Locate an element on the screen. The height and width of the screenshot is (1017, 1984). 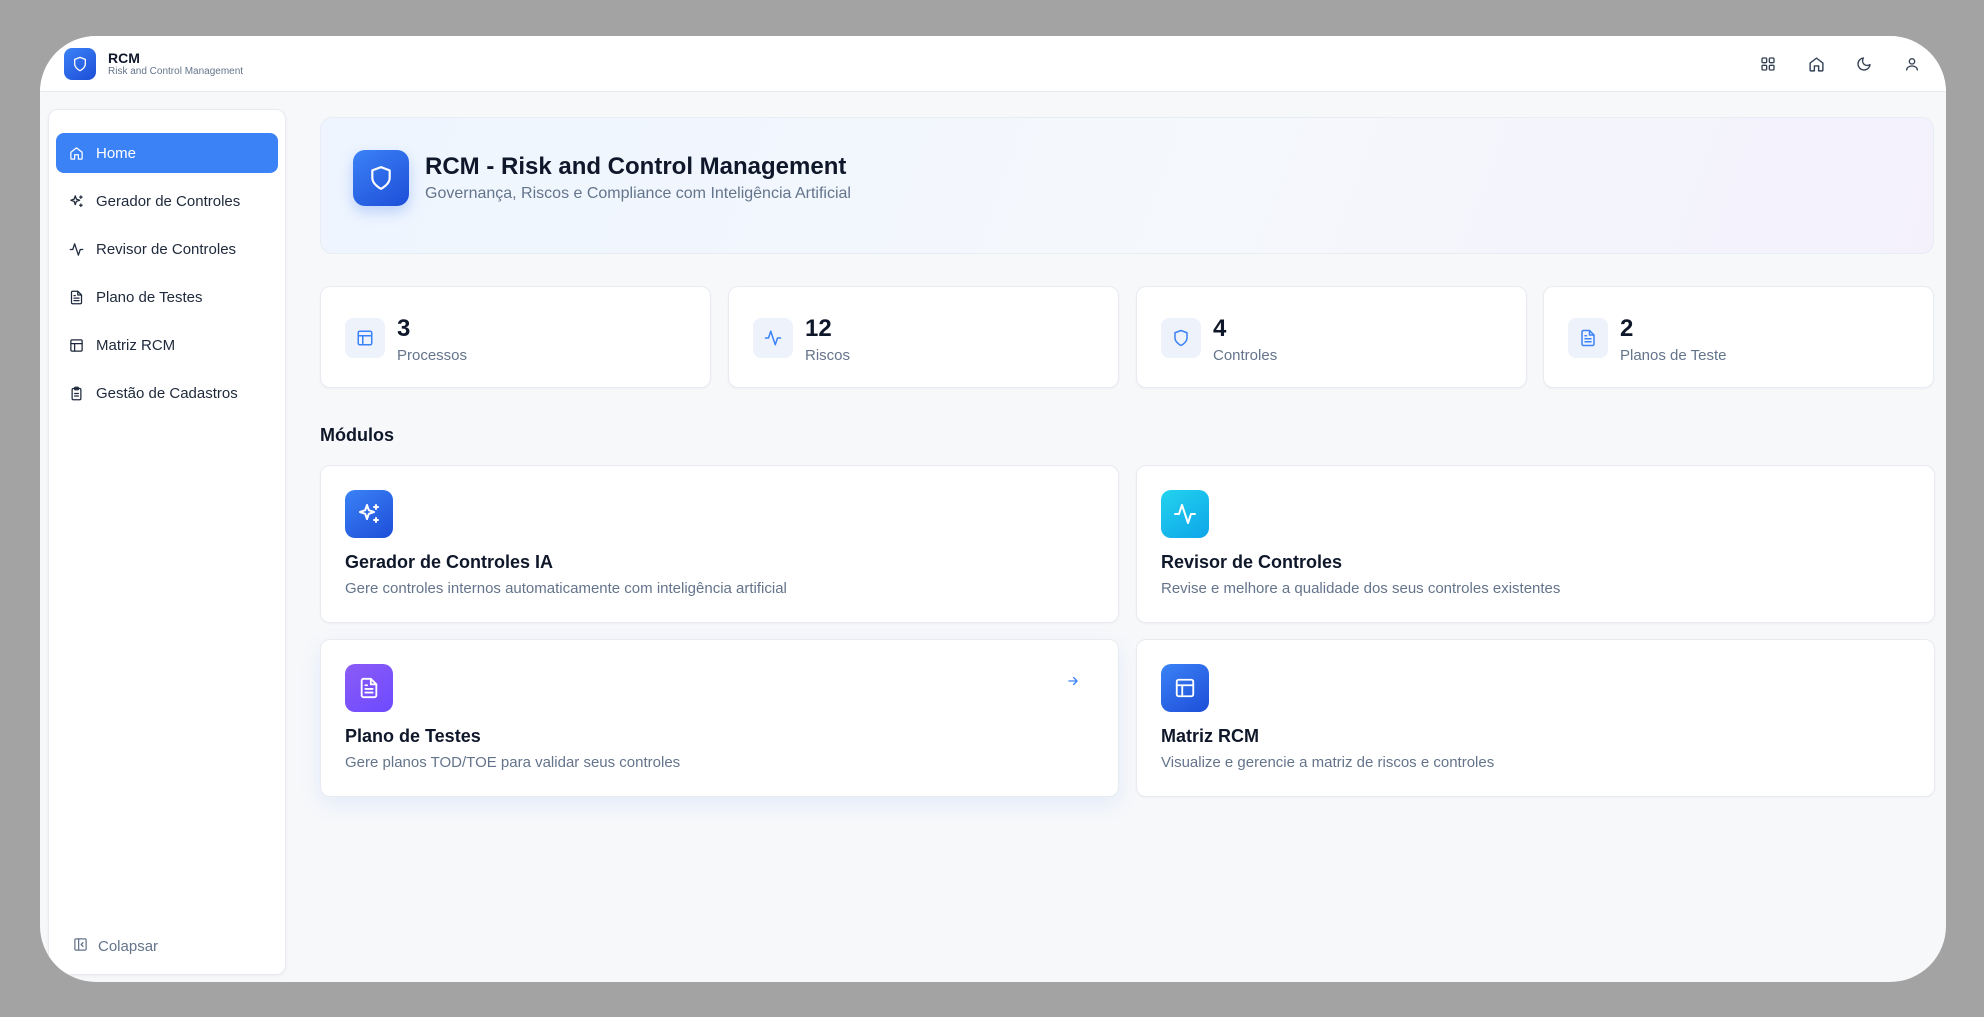
panel-left-icon is located at coordinates (80, 946).